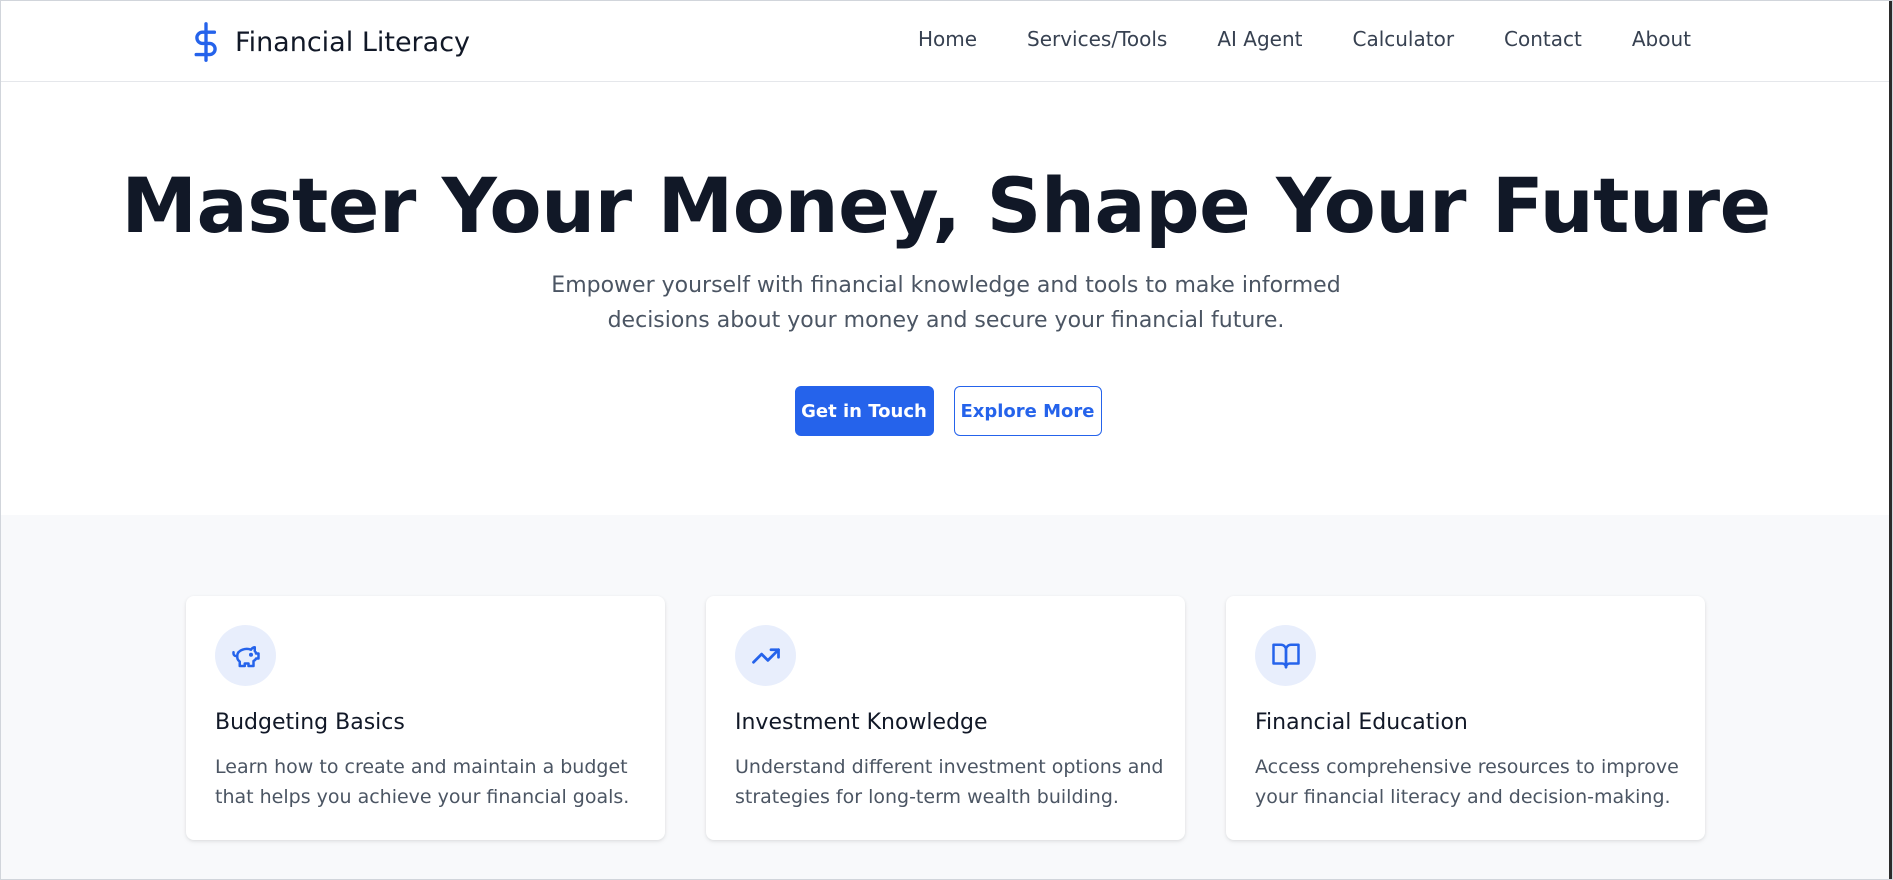 The image size is (1893, 880). What do you see at coordinates (310, 722) in the screenshot?
I see `feature-title: Budgeting Basics` at bounding box center [310, 722].